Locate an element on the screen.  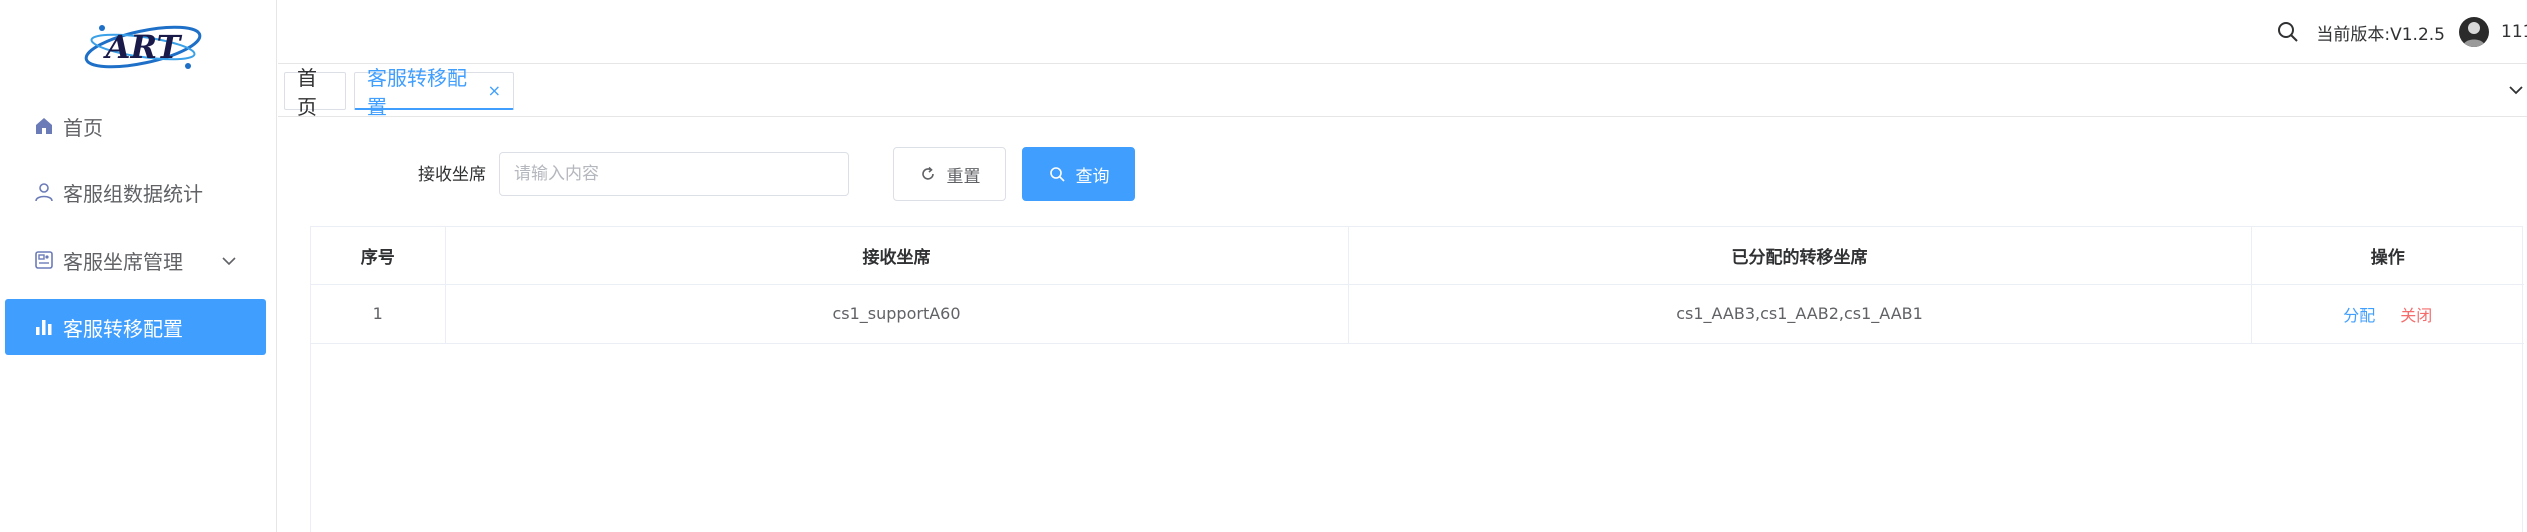
receiver-seat-label: 接收坐席 is located at coordinates (452, 175).